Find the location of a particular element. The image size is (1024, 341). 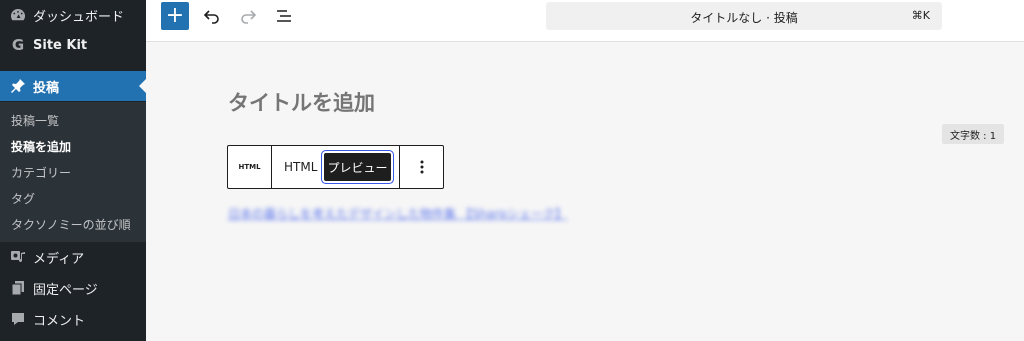

block-toolbar: HTML HTML プレビュー is located at coordinates (335, 167).